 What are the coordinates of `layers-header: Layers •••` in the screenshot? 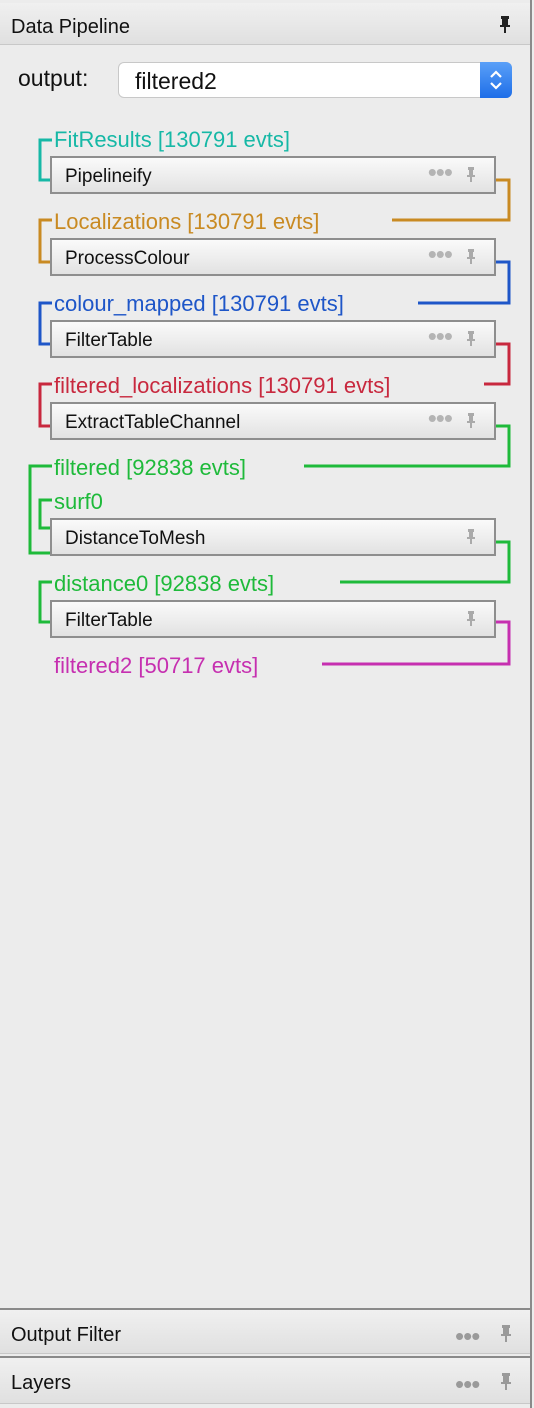 It's located at (265, 1380).